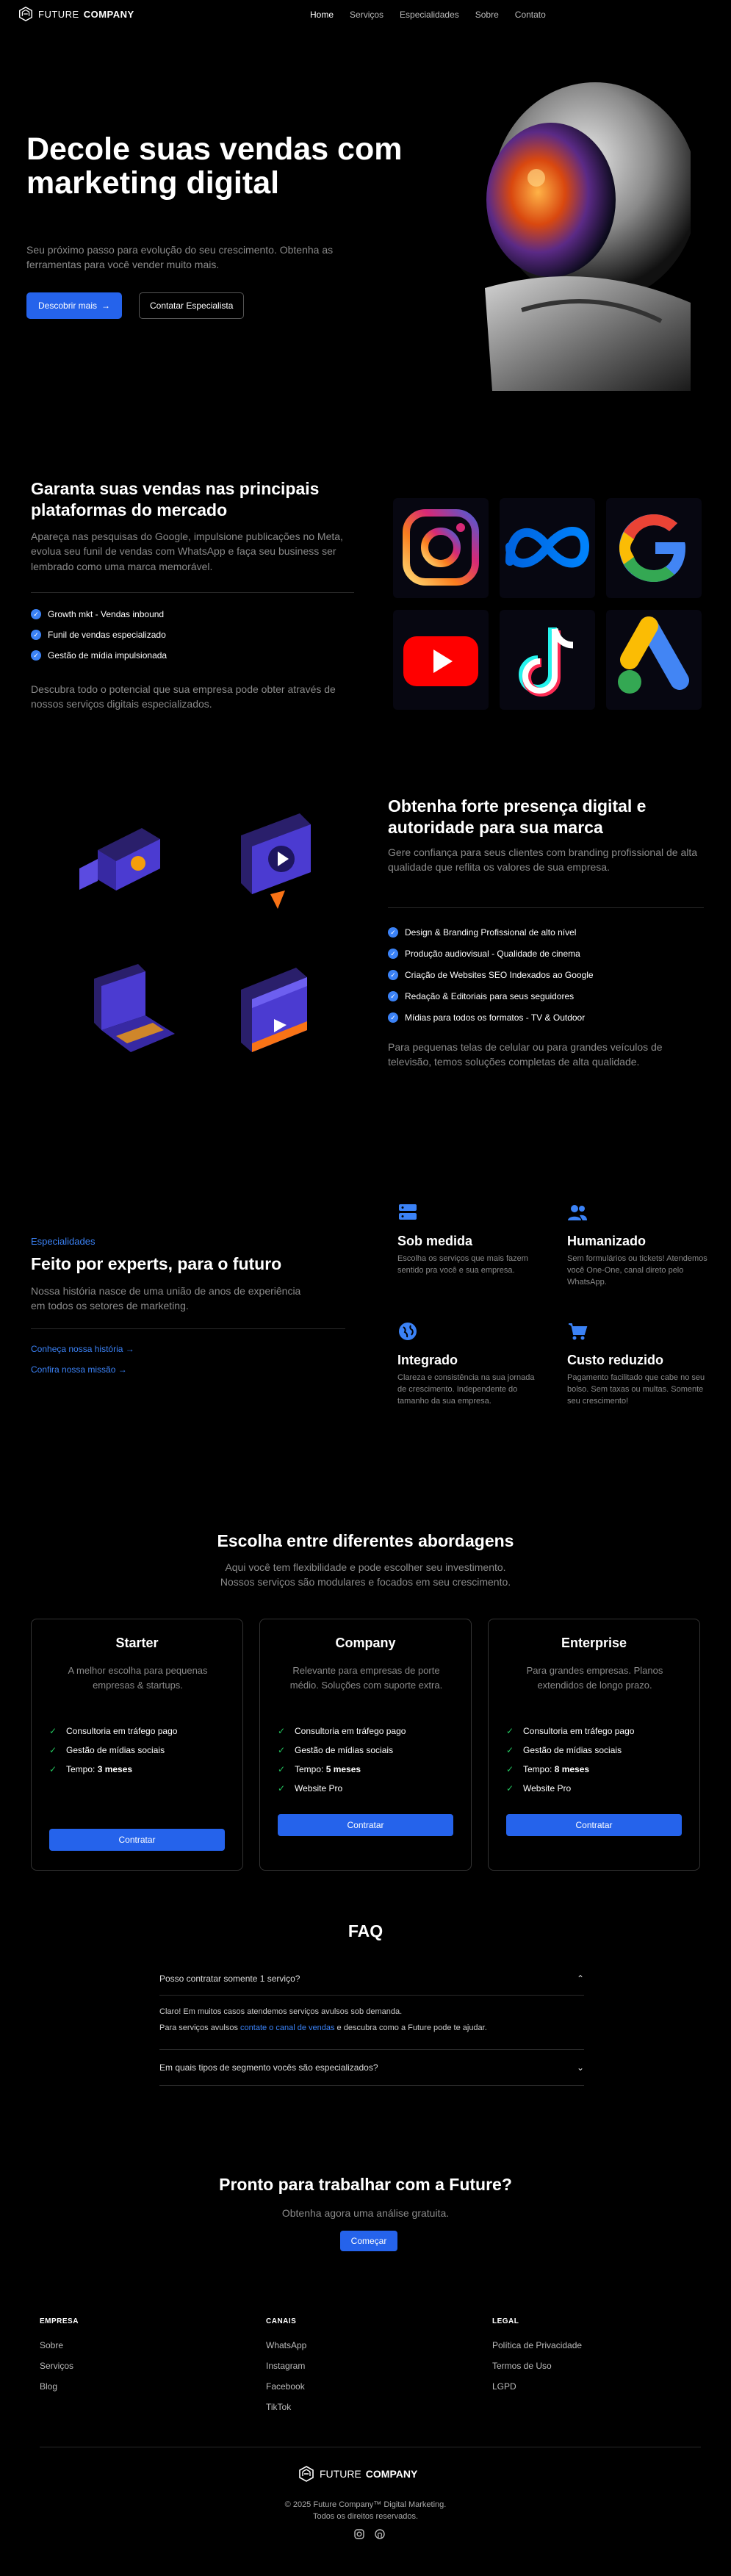 The image size is (731, 2576). I want to click on faq-answer-text: Para serviços avulsos, so click(200, 2027).